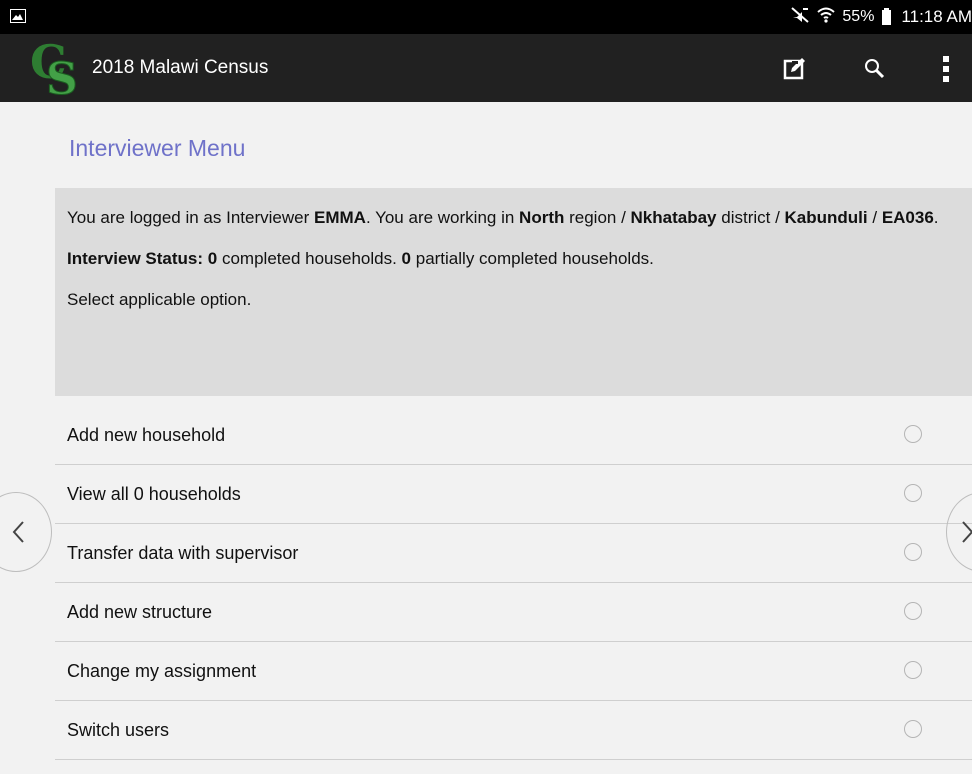 The width and height of the screenshot is (972, 774). I want to click on status-bar: 55% 11:18 AM, so click(486, 17).